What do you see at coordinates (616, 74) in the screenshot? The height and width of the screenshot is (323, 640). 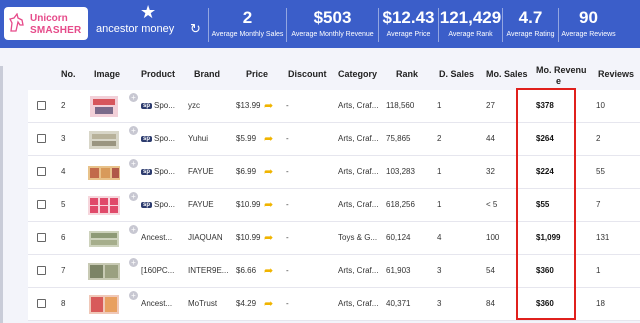 I see `col-reviews: Reviews` at bounding box center [616, 74].